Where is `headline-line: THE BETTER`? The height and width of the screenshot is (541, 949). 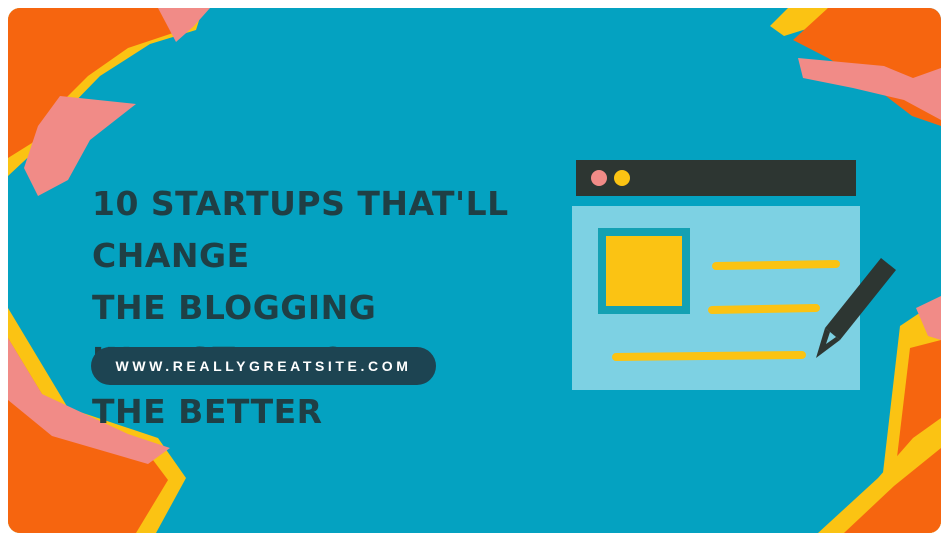
headline-line: THE BETTER is located at coordinates (207, 411).